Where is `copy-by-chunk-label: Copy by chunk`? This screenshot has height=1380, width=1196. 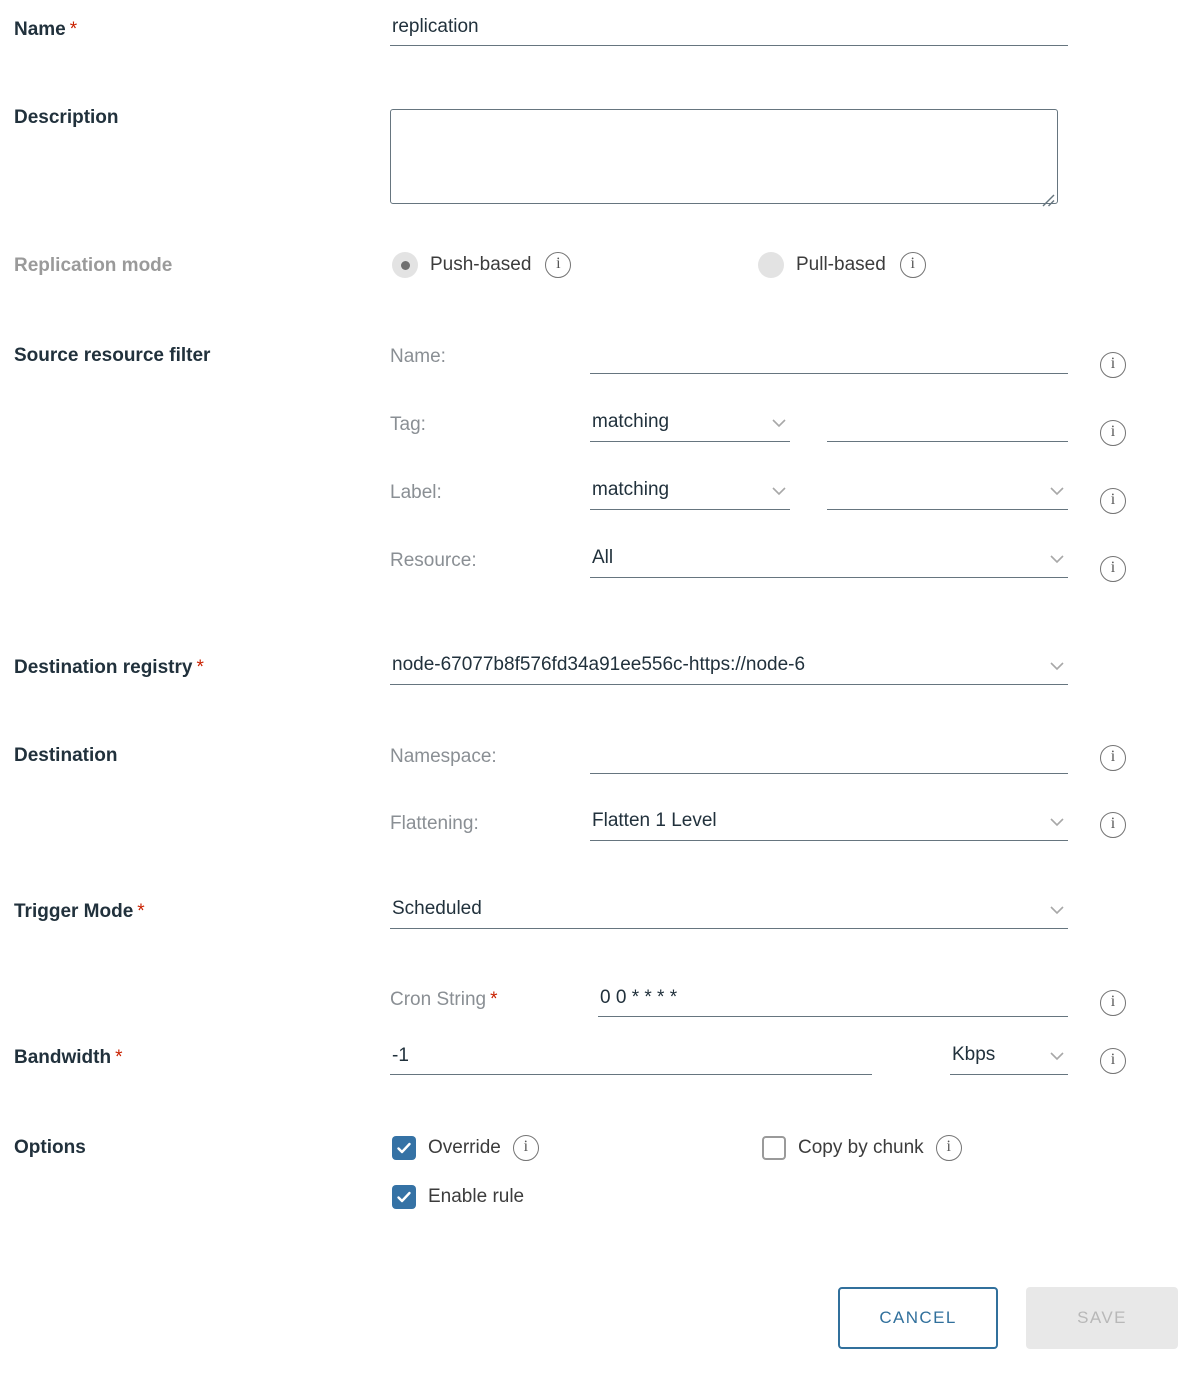 copy-by-chunk-label: Copy by chunk is located at coordinates (861, 1147).